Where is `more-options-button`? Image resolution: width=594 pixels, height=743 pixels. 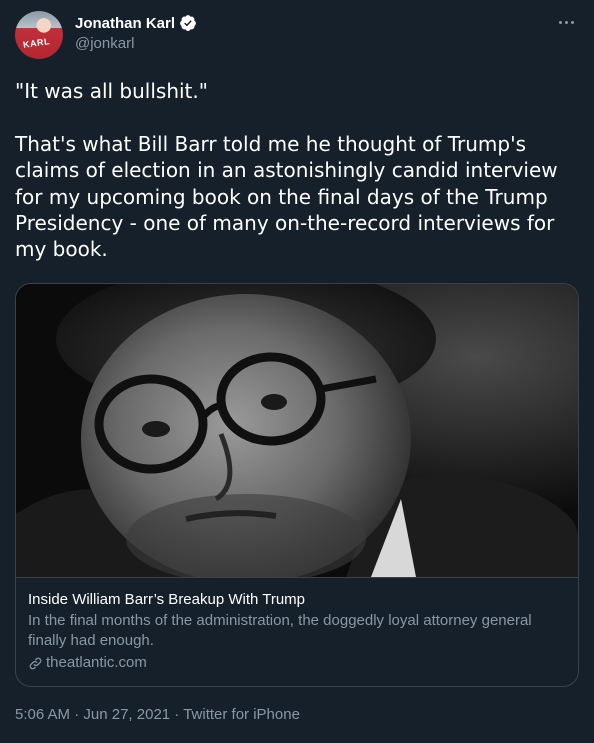
more-options-button is located at coordinates (566, 22).